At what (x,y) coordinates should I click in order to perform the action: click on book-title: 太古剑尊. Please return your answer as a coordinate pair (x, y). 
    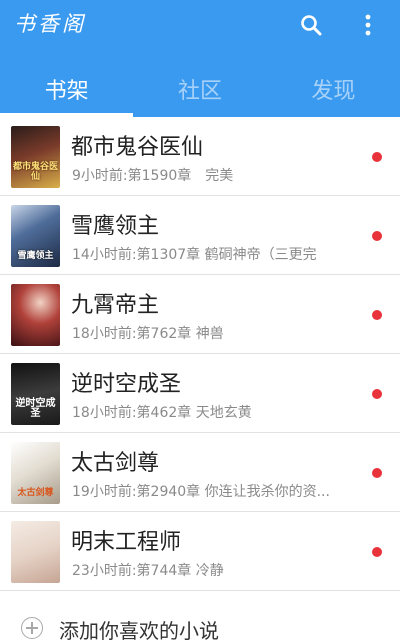
    Looking at the image, I should click on (115, 463).